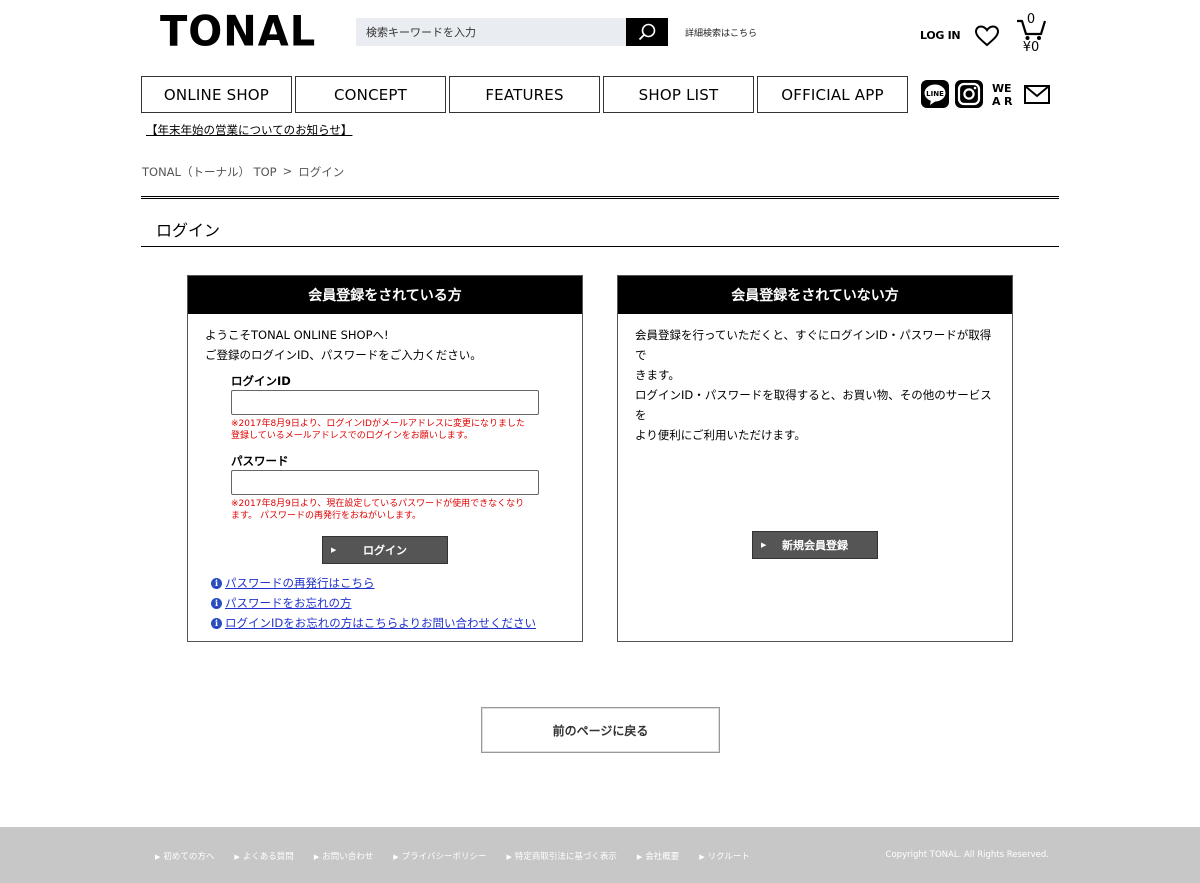 Image resolution: width=1200 pixels, height=883 pixels. I want to click on login-button: ▶ ログイン, so click(385, 550).